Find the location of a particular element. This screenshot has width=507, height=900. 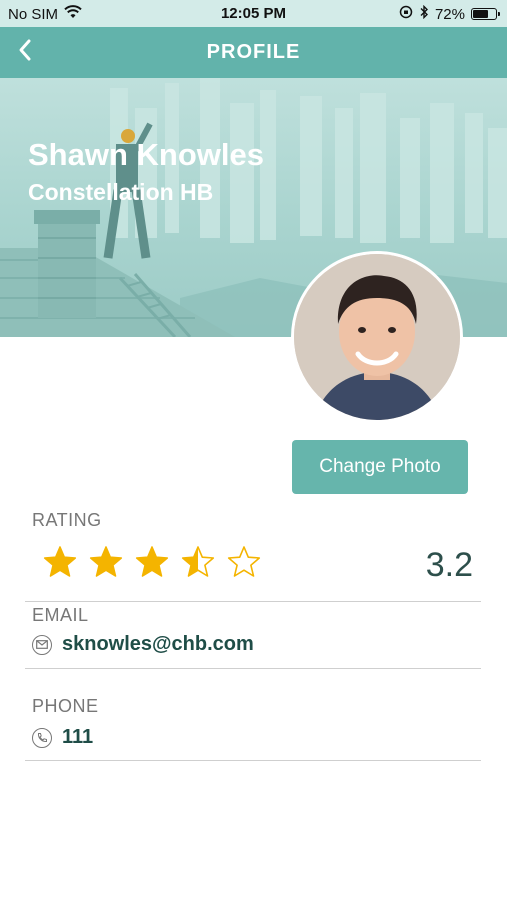

phone-row: 111 is located at coordinates (62, 737).